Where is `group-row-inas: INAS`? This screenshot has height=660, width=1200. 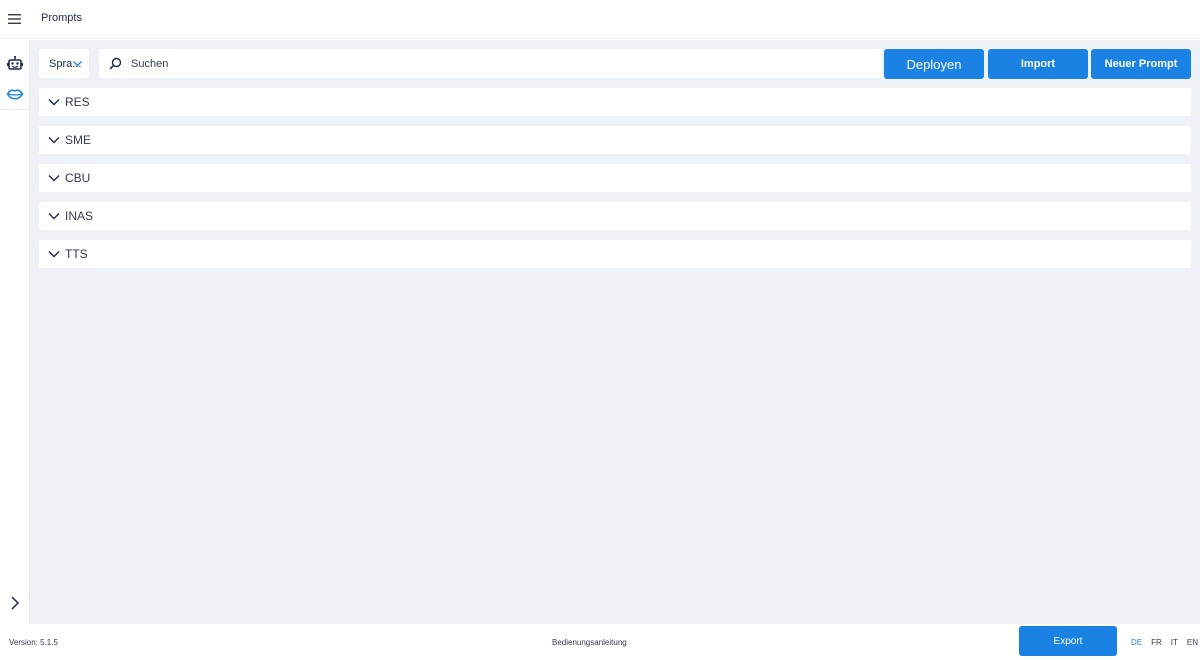
group-row-inas: INAS is located at coordinates (615, 216).